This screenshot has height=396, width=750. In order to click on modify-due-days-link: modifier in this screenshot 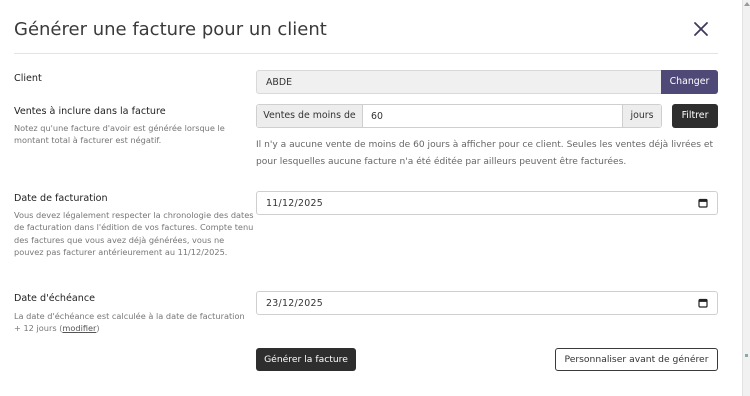, I will do `click(79, 328)`.